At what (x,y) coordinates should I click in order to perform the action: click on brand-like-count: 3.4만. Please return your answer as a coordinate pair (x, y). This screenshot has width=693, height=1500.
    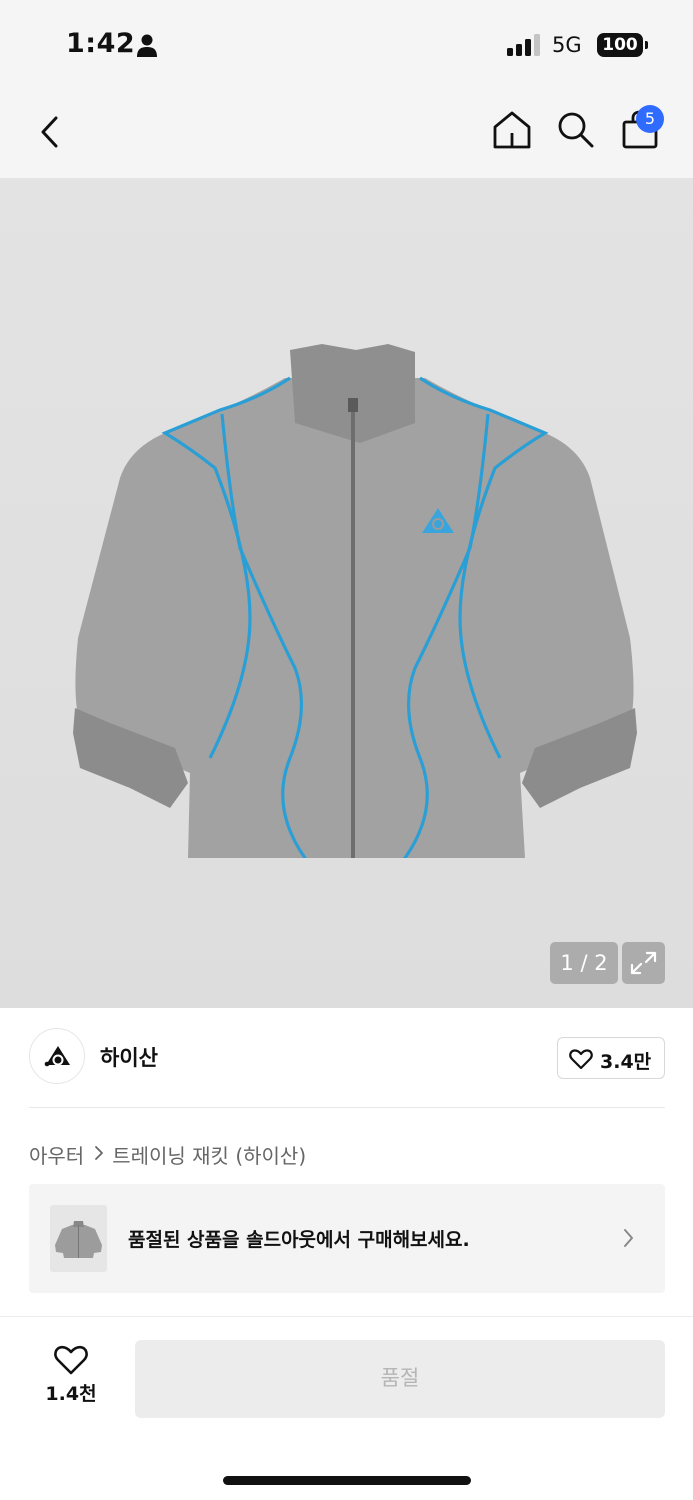
    Looking at the image, I should click on (626, 1062).